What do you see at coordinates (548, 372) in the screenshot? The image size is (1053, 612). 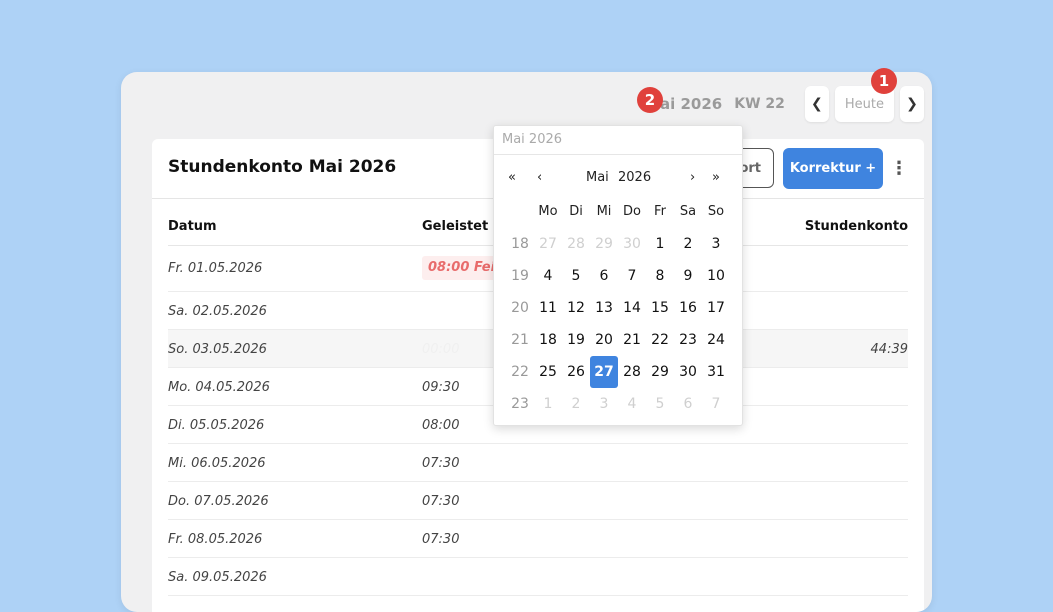 I see `calendar-day: 25` at bounding box center [548, 372].